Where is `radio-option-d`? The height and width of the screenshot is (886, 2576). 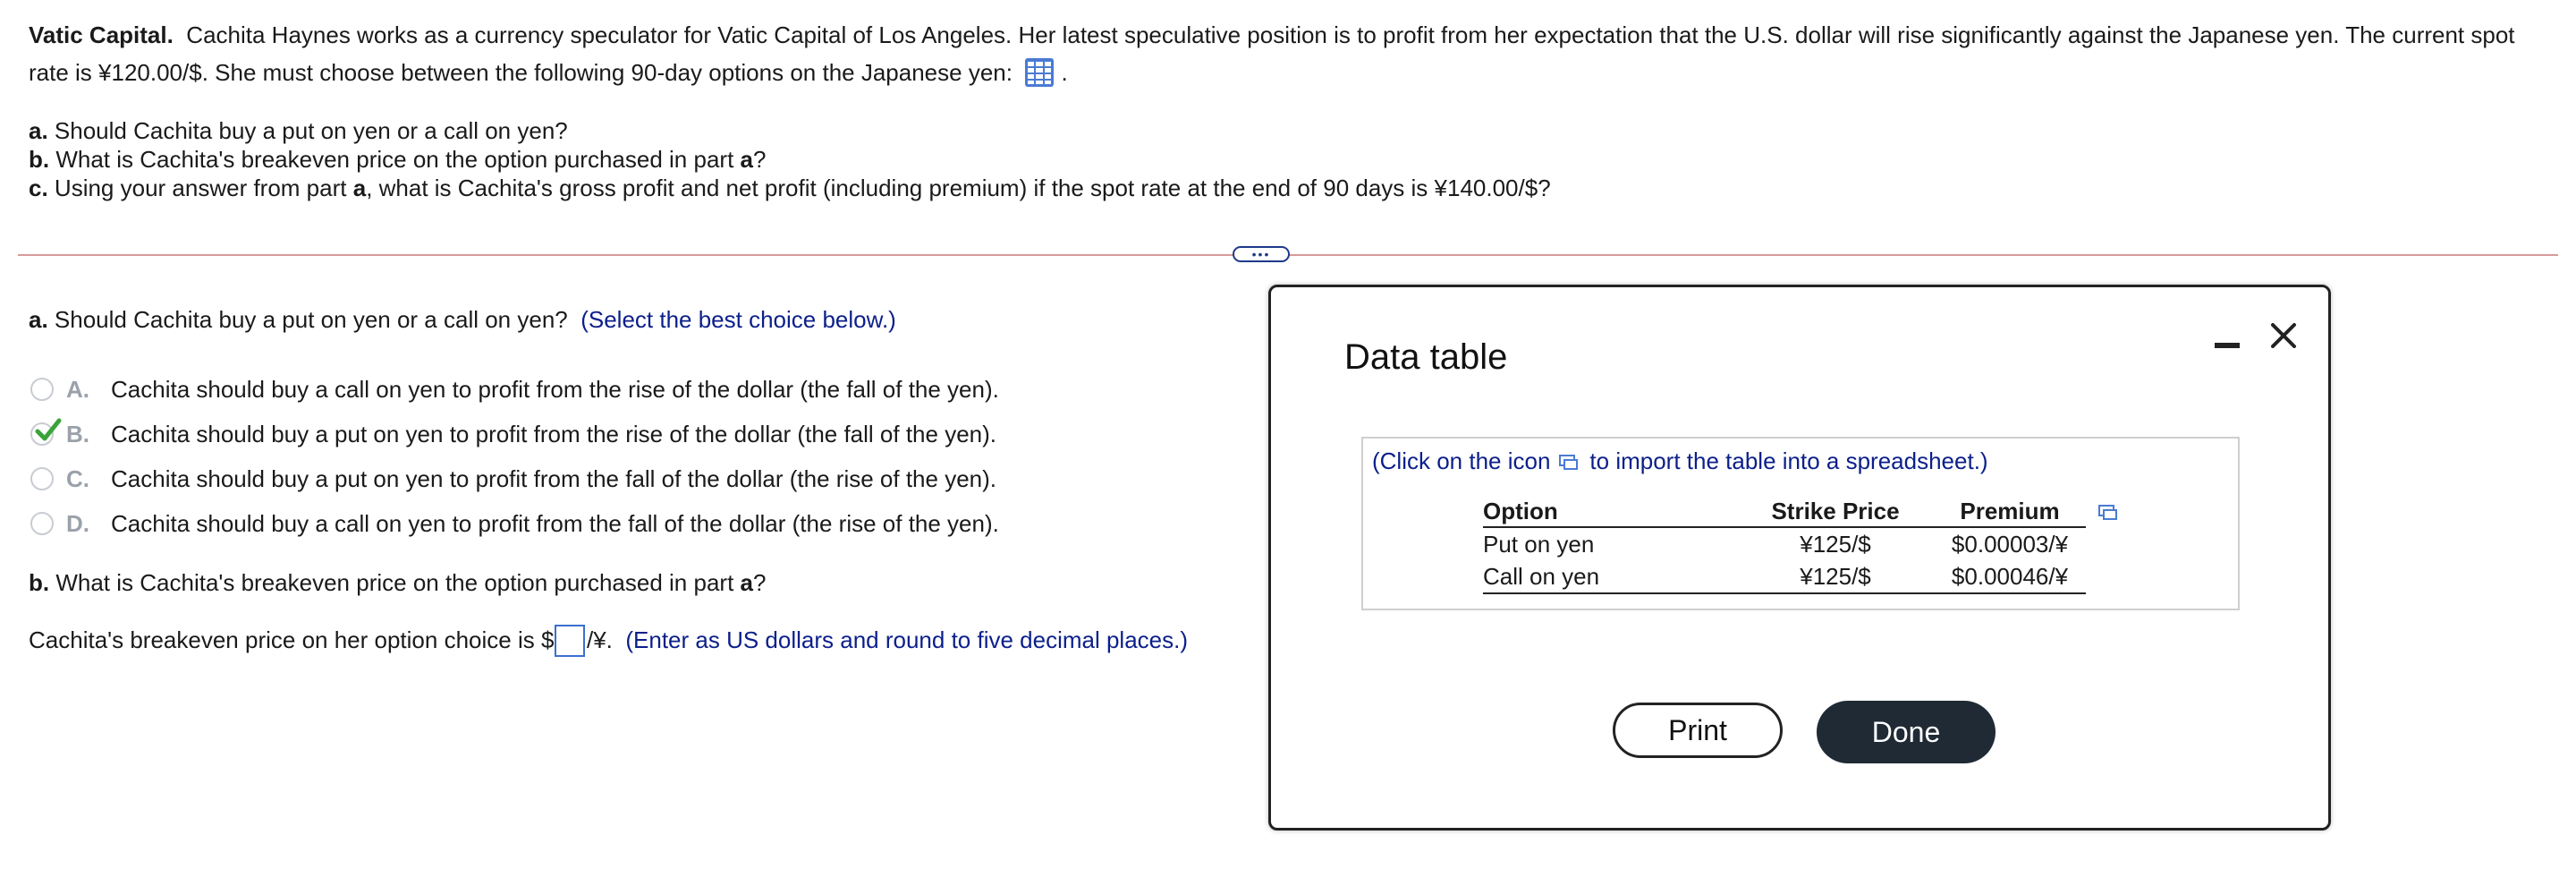
radio-option-d is located at coordinates (42, 523).